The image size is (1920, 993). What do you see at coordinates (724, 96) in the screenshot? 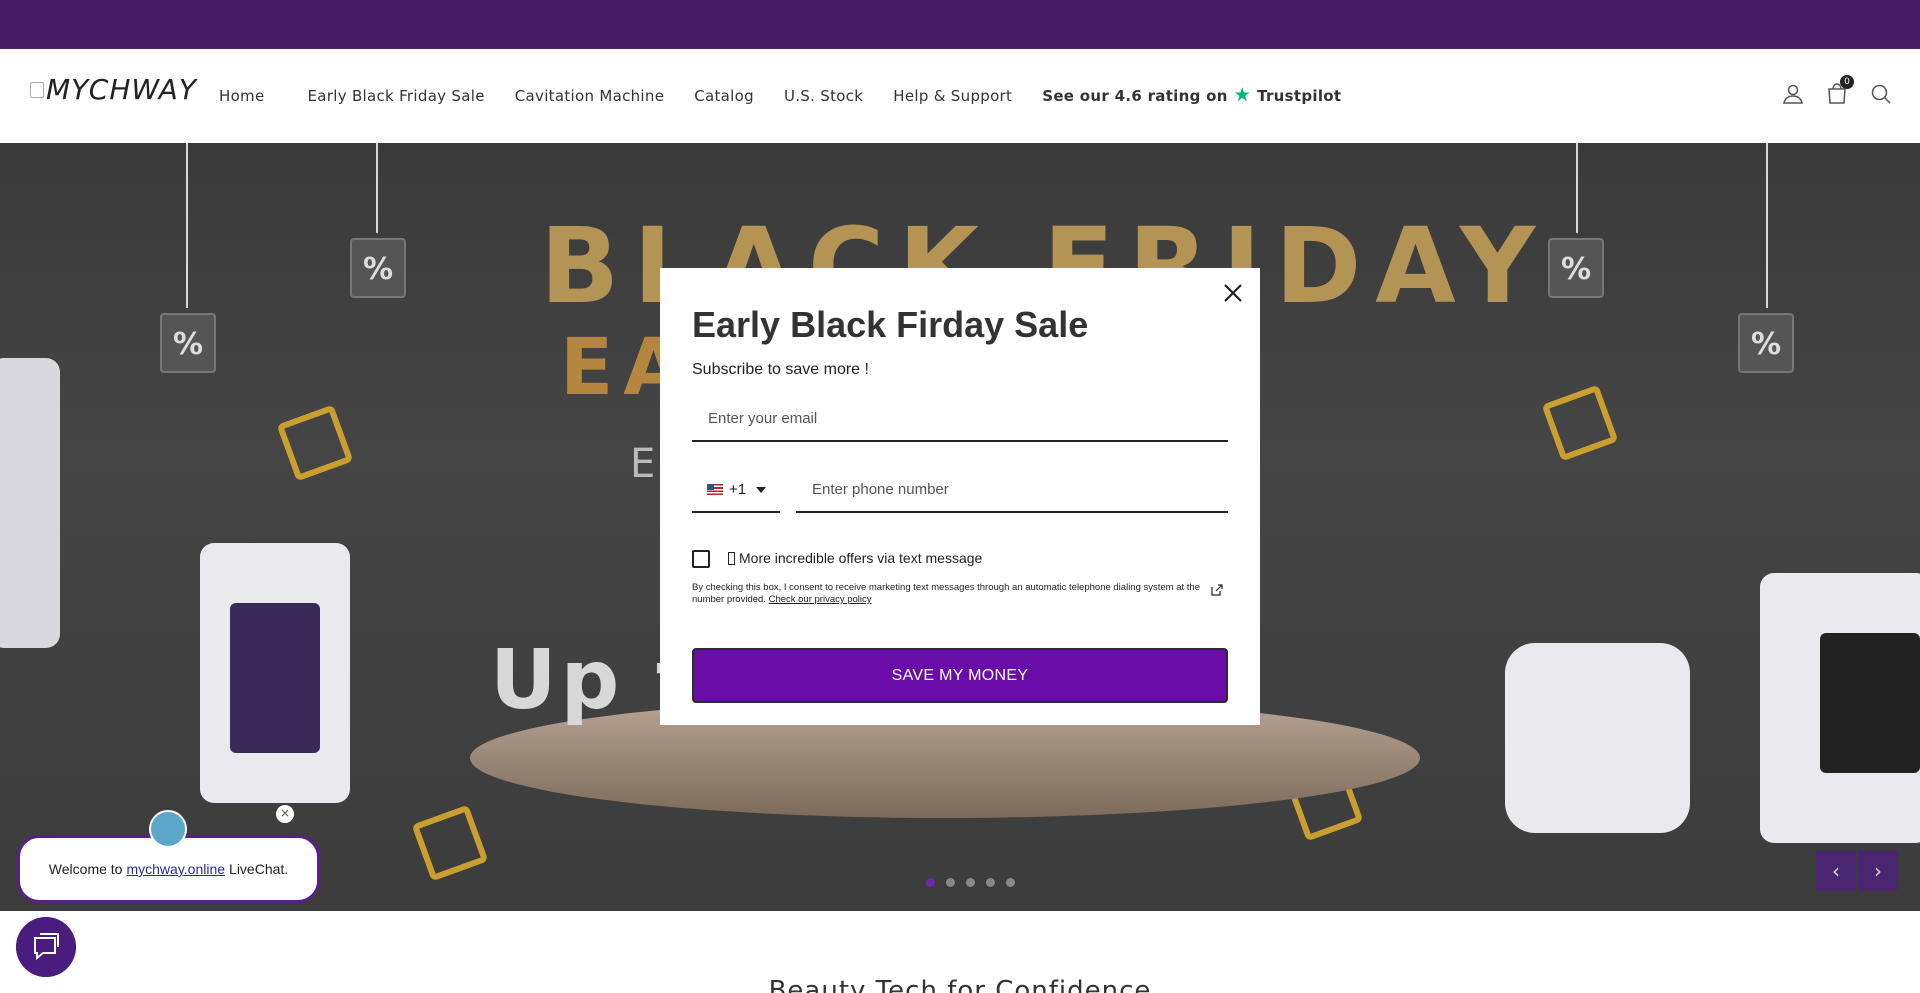
I see `nav-catalog: Catalog` at bounding box center [724, 96].